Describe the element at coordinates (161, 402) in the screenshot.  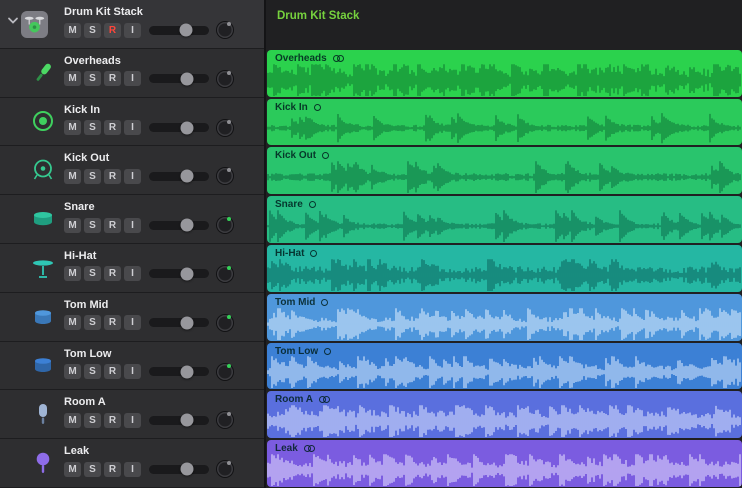
I see `track-name: Room A` at that location.